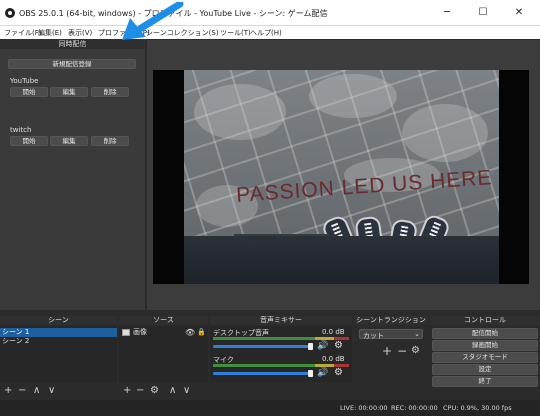 Image resolution: width=540 pixels, height=416 pixels. I want to click on mic-db: 0.0 dB, so click(333, 359).